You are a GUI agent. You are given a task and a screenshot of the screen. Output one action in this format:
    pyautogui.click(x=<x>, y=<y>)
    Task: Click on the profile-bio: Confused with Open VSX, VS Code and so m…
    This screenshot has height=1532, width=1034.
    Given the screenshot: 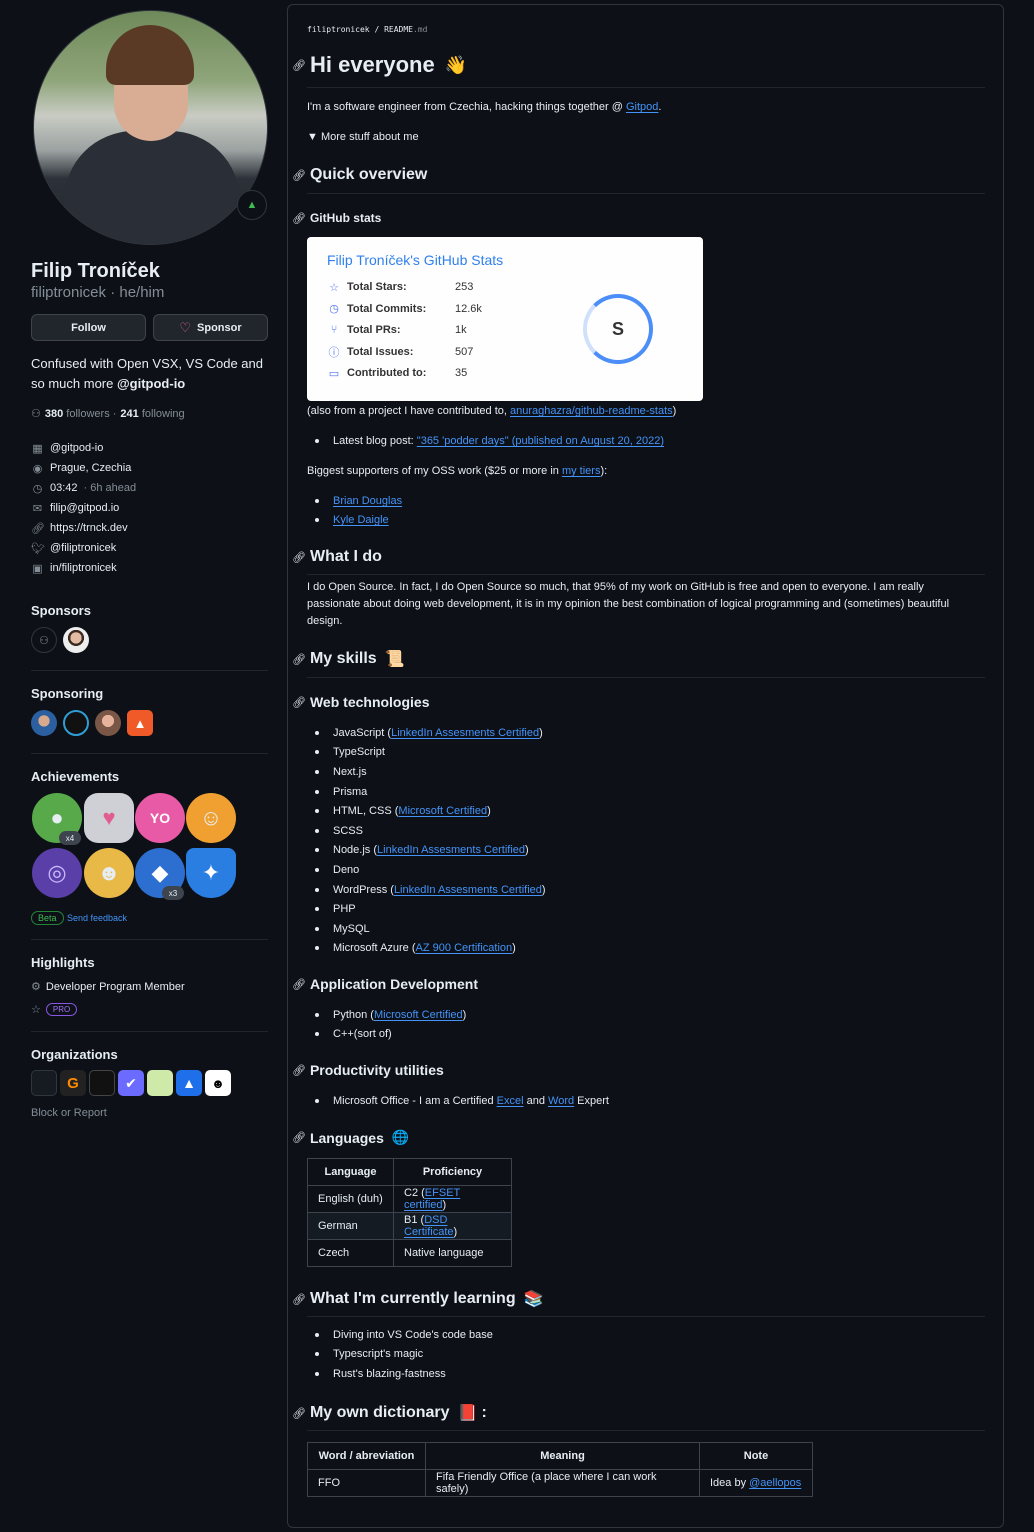 What is the action you would take?
    pyautogui.click(x=149, y=374)
    